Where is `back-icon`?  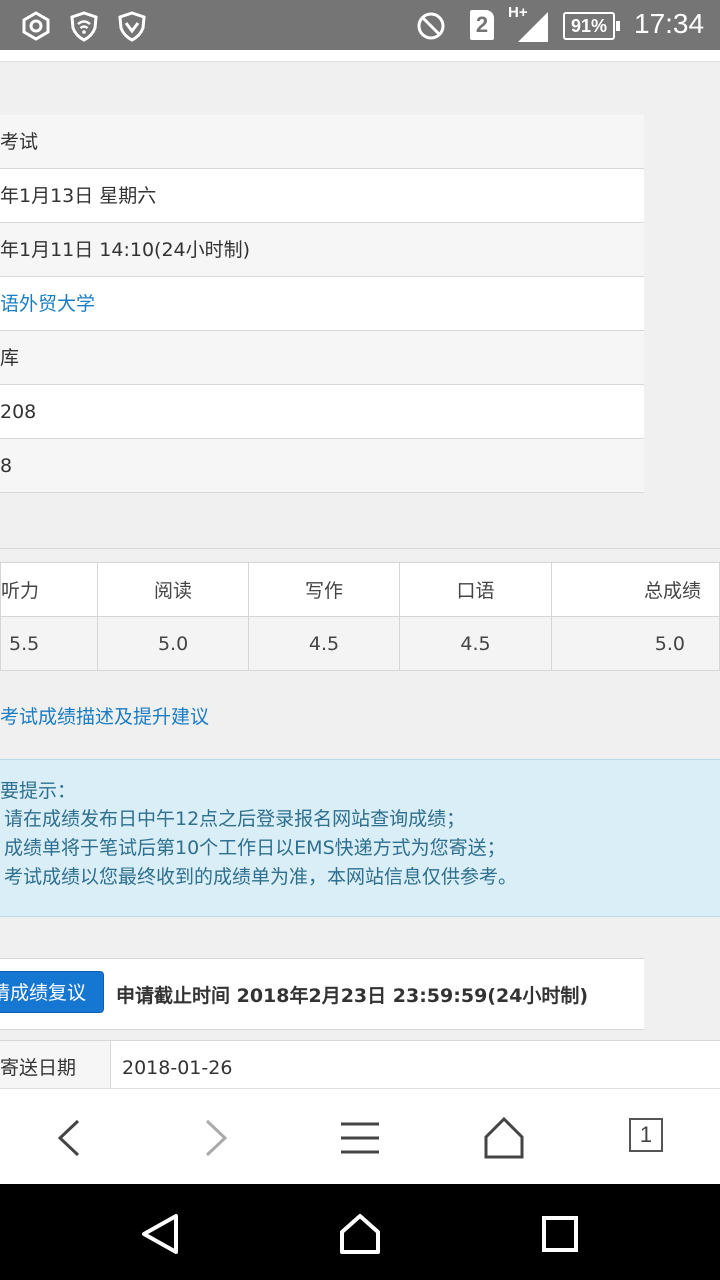 back-icon is located at coordinates (70, 1138).